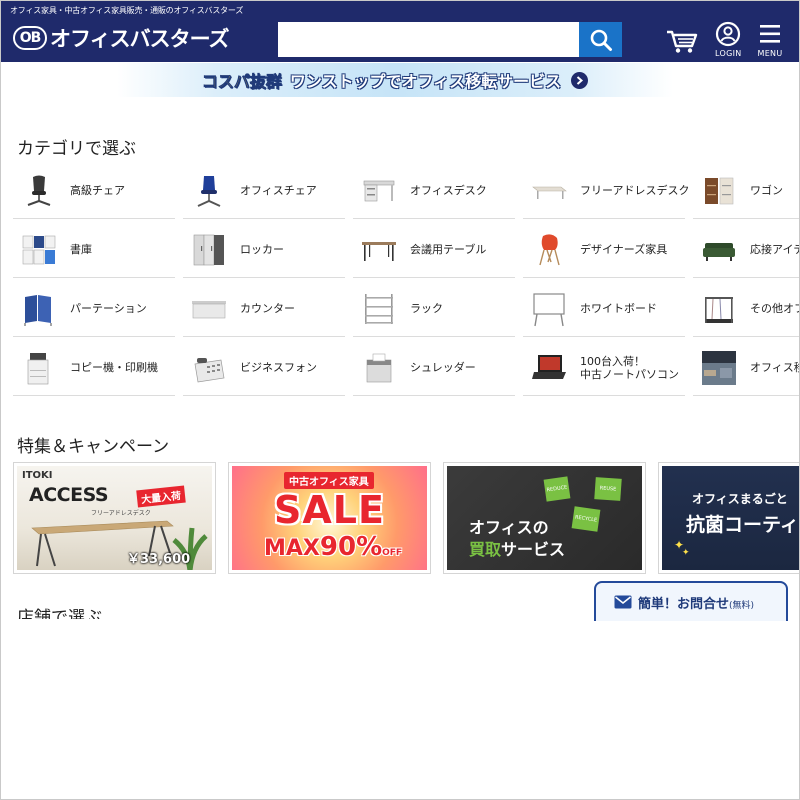  Describe the element at coordinates (127, 10) in the screenshot. I see `header-tagline: オフィス家具・中古オフィス家具販売・通販のオフィスバスターズ` at that location.